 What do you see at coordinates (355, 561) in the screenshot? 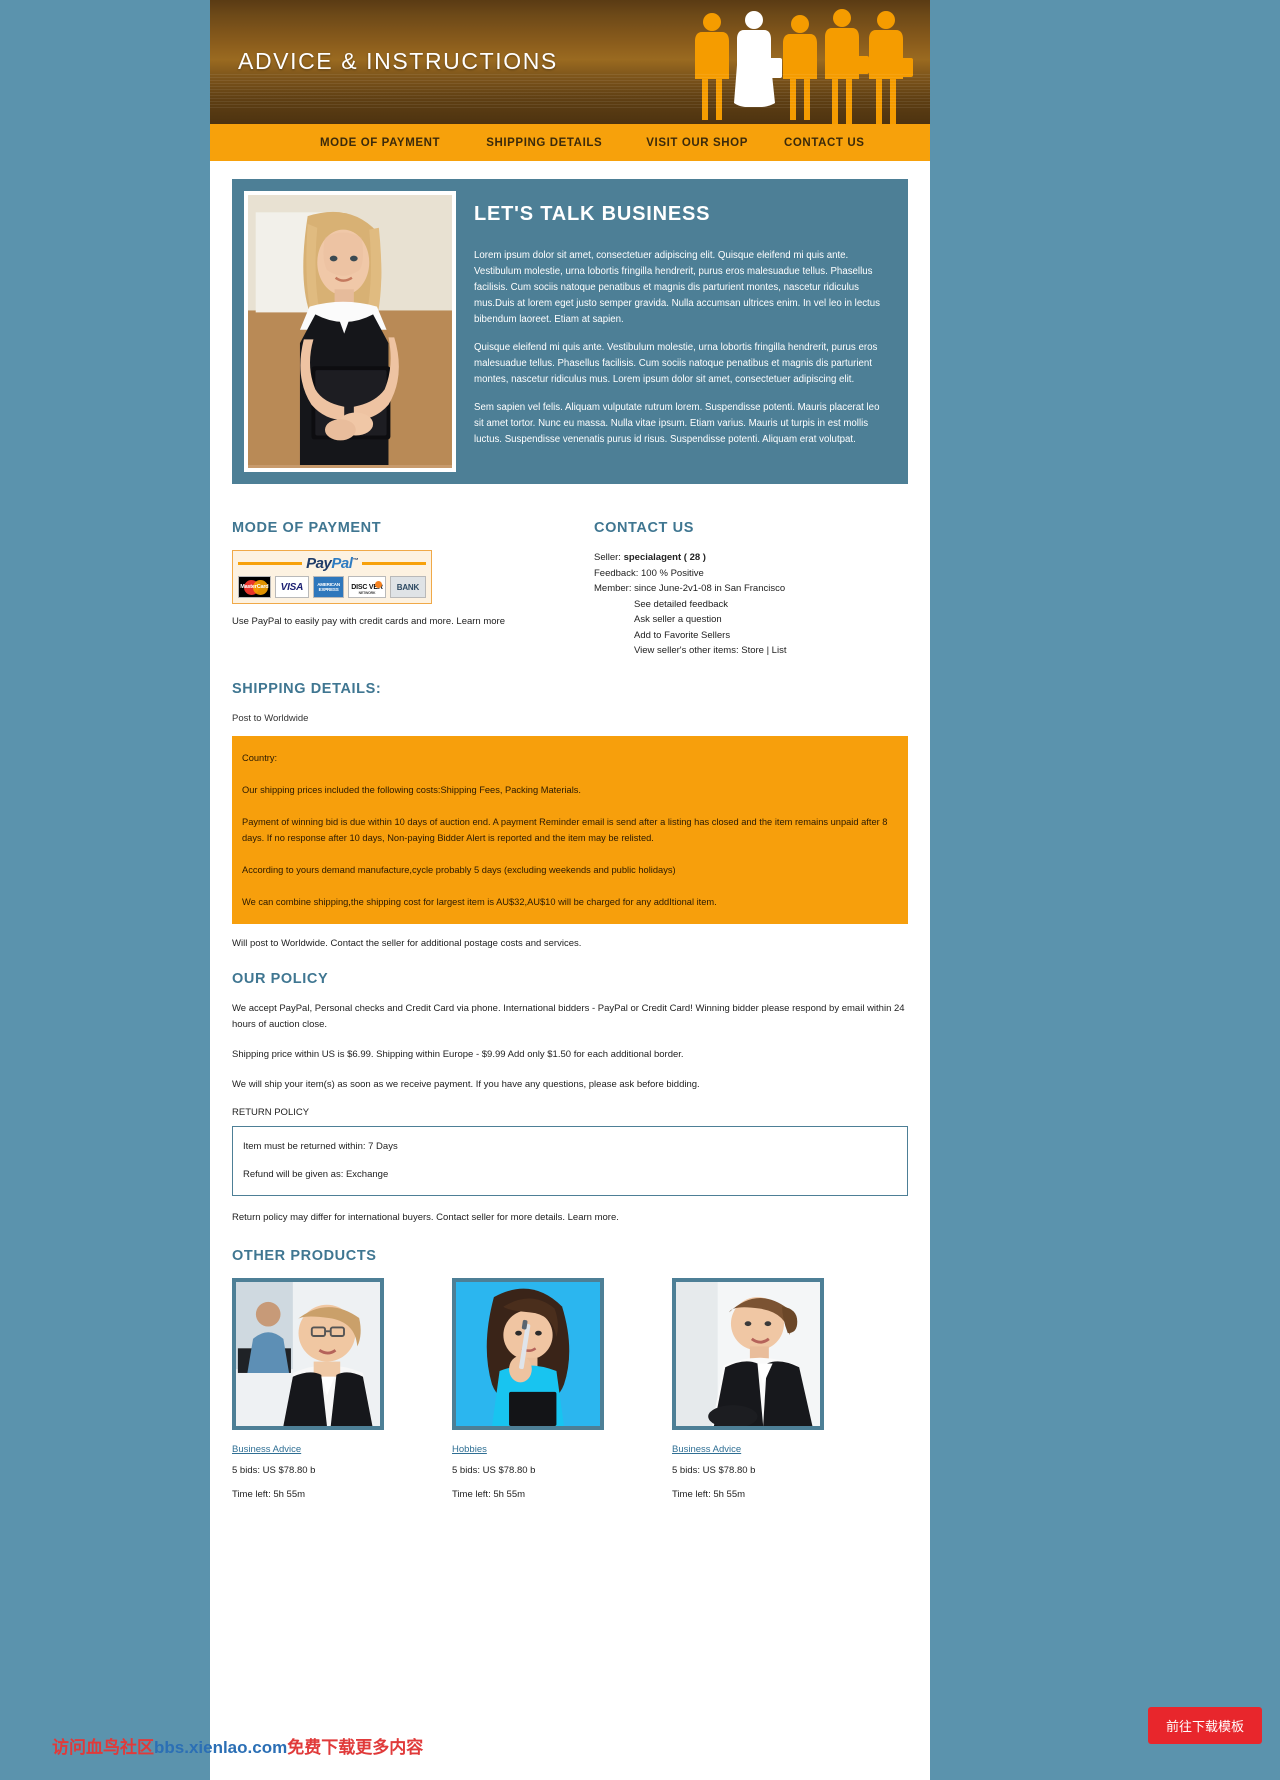
I see `paypal-trademark: ™` at bounding box center [355, 561].